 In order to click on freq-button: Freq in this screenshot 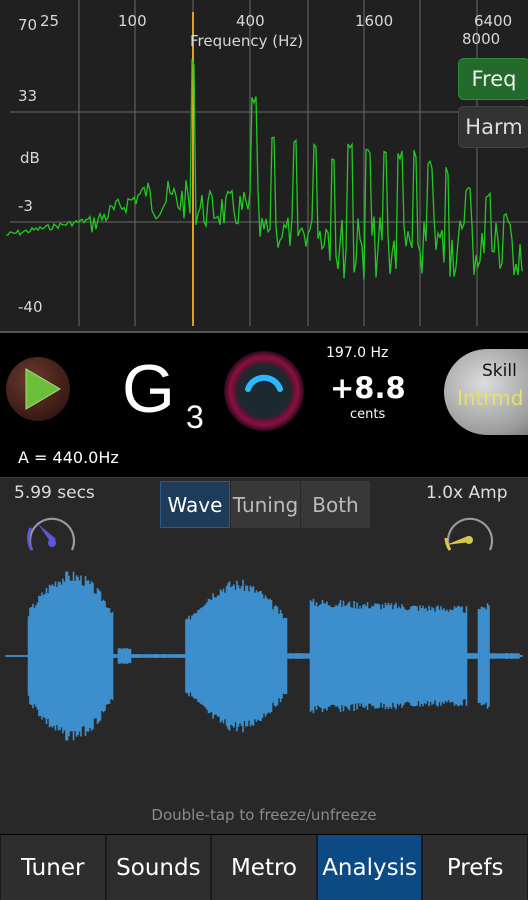, I will do `click(493, 79)`.